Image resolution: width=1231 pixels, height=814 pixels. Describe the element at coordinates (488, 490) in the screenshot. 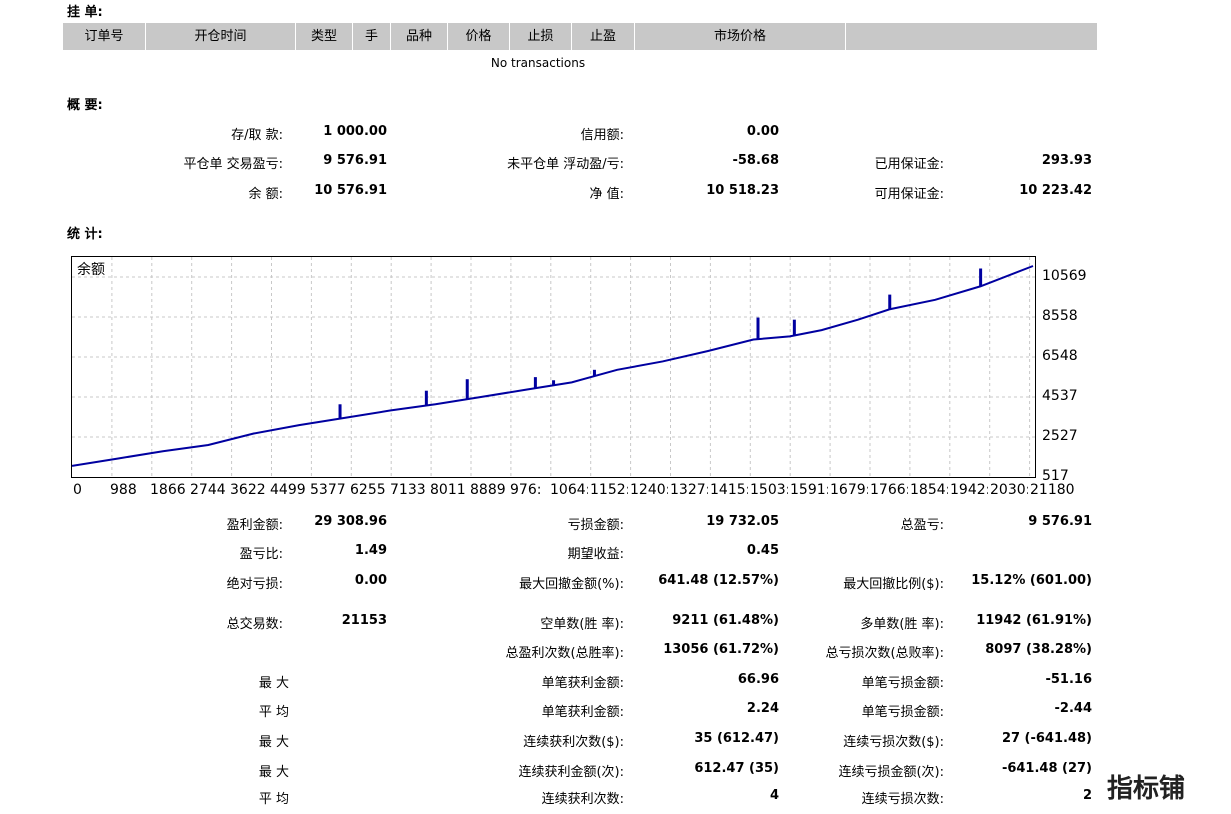

I see `x-tick-label: 8889` at that location.